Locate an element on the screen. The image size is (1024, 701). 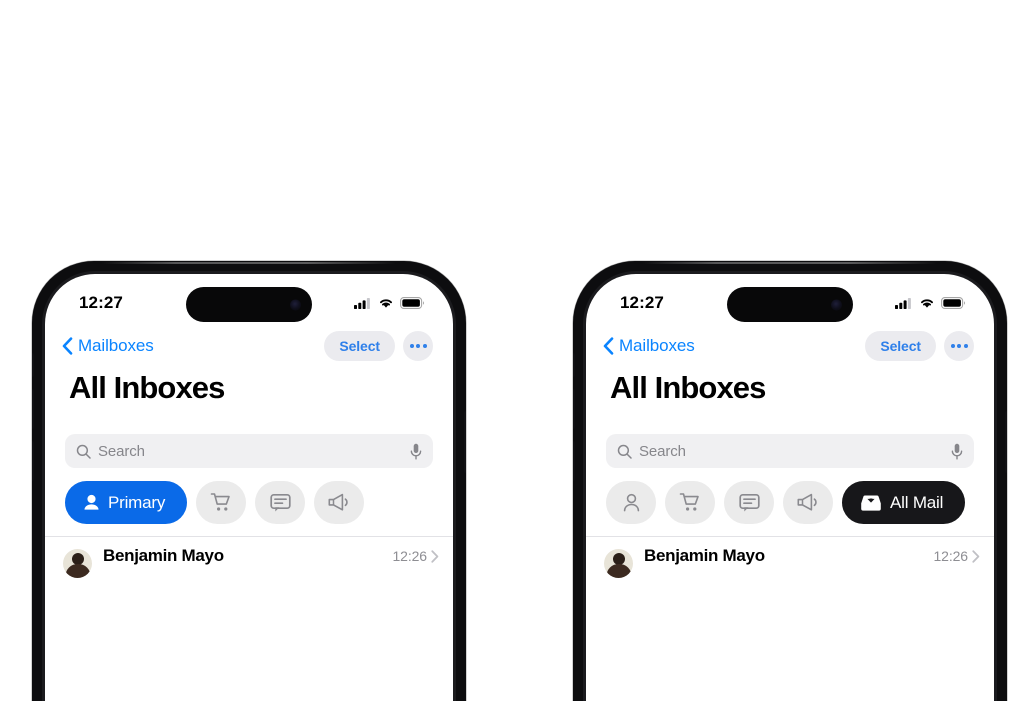
status-time-left: 12:27 is located at coordinates (101, 302).